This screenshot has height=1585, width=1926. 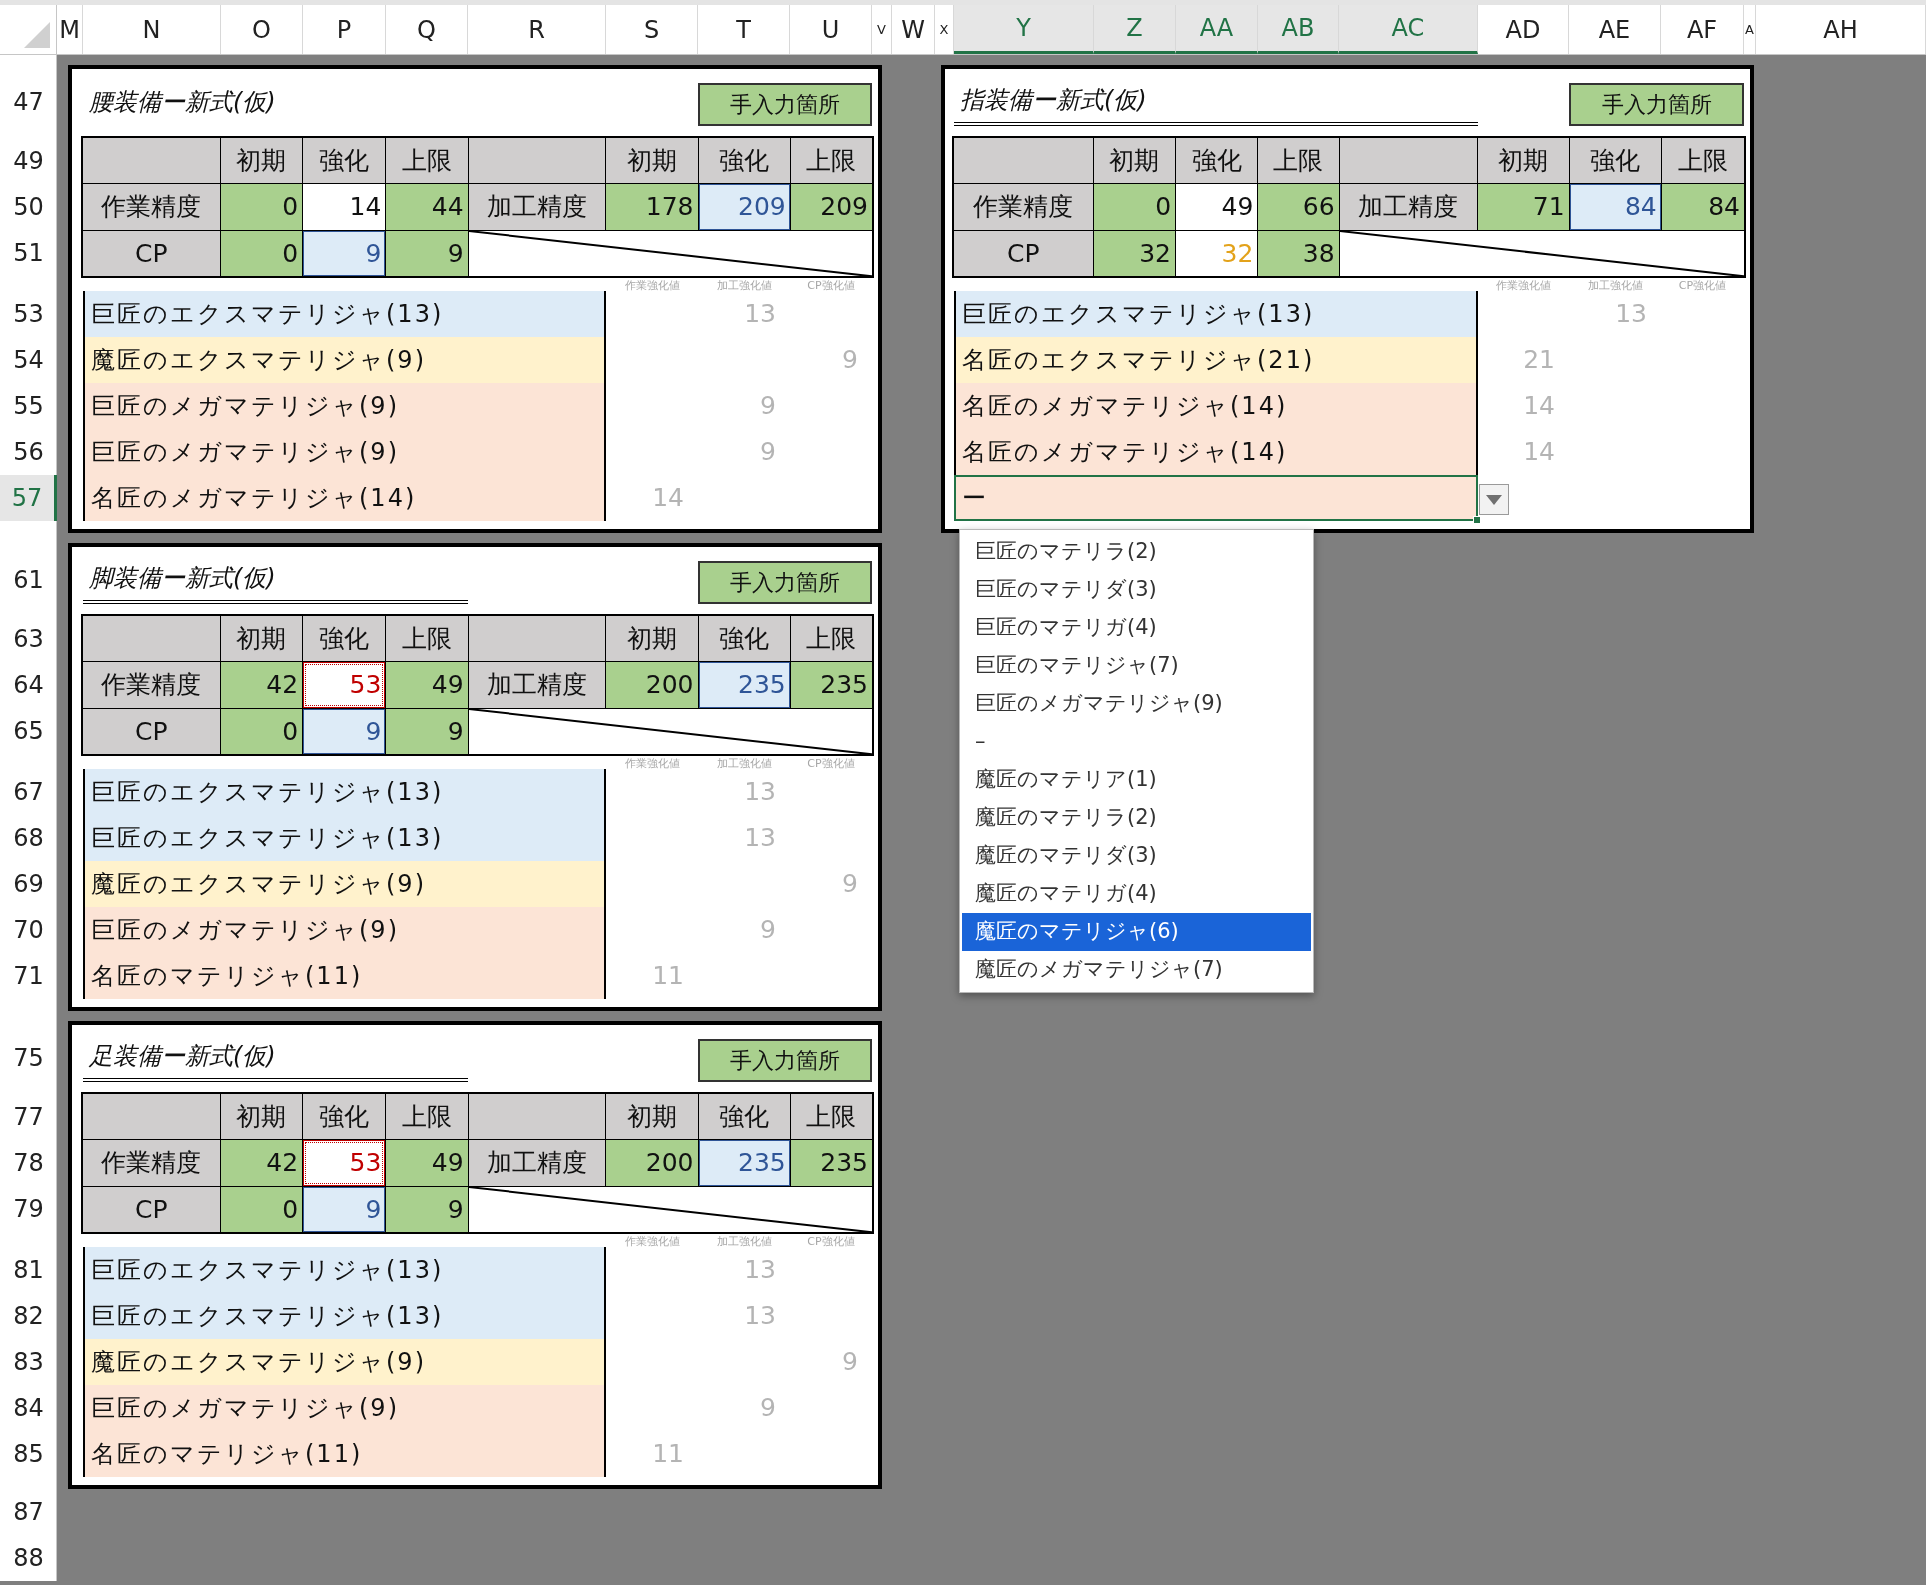 What do you see at coordinates (344, 1362) in the screenshot?
I see `material-row: 魔匠のエクスマテリジャ(9)` at bounding box center [344, 1362].